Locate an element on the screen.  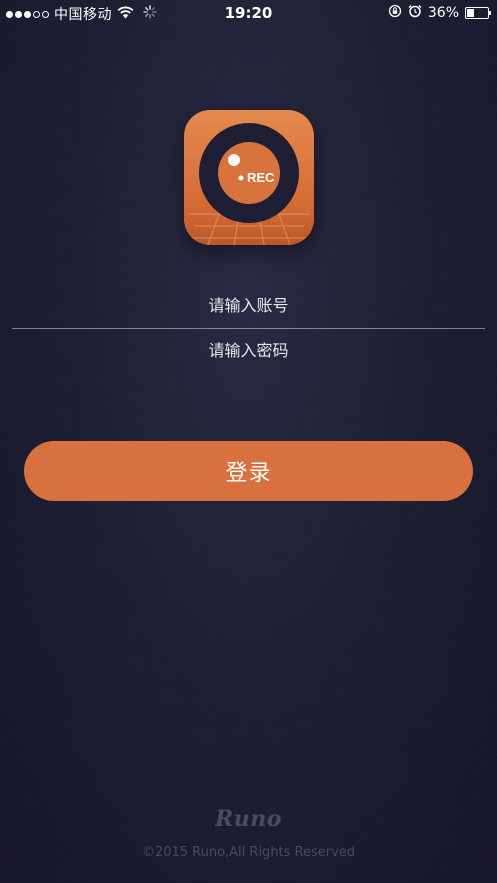
battery-level is located at coordinates (470, 13).